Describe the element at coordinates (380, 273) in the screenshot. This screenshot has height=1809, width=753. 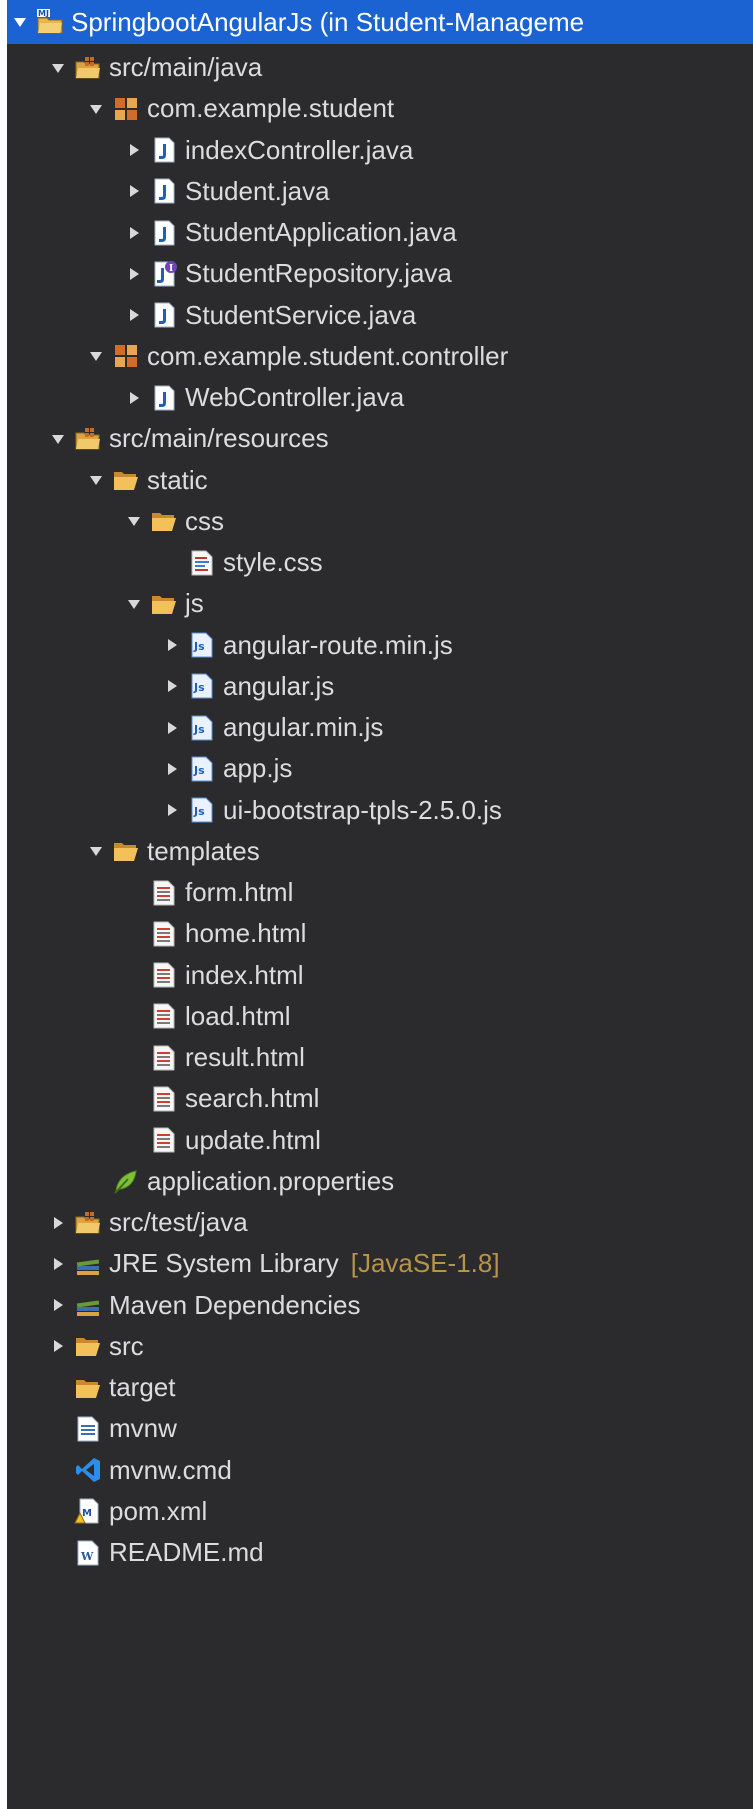
I see `tree-item-studentrepository: I StudentRepository.java` at that location.